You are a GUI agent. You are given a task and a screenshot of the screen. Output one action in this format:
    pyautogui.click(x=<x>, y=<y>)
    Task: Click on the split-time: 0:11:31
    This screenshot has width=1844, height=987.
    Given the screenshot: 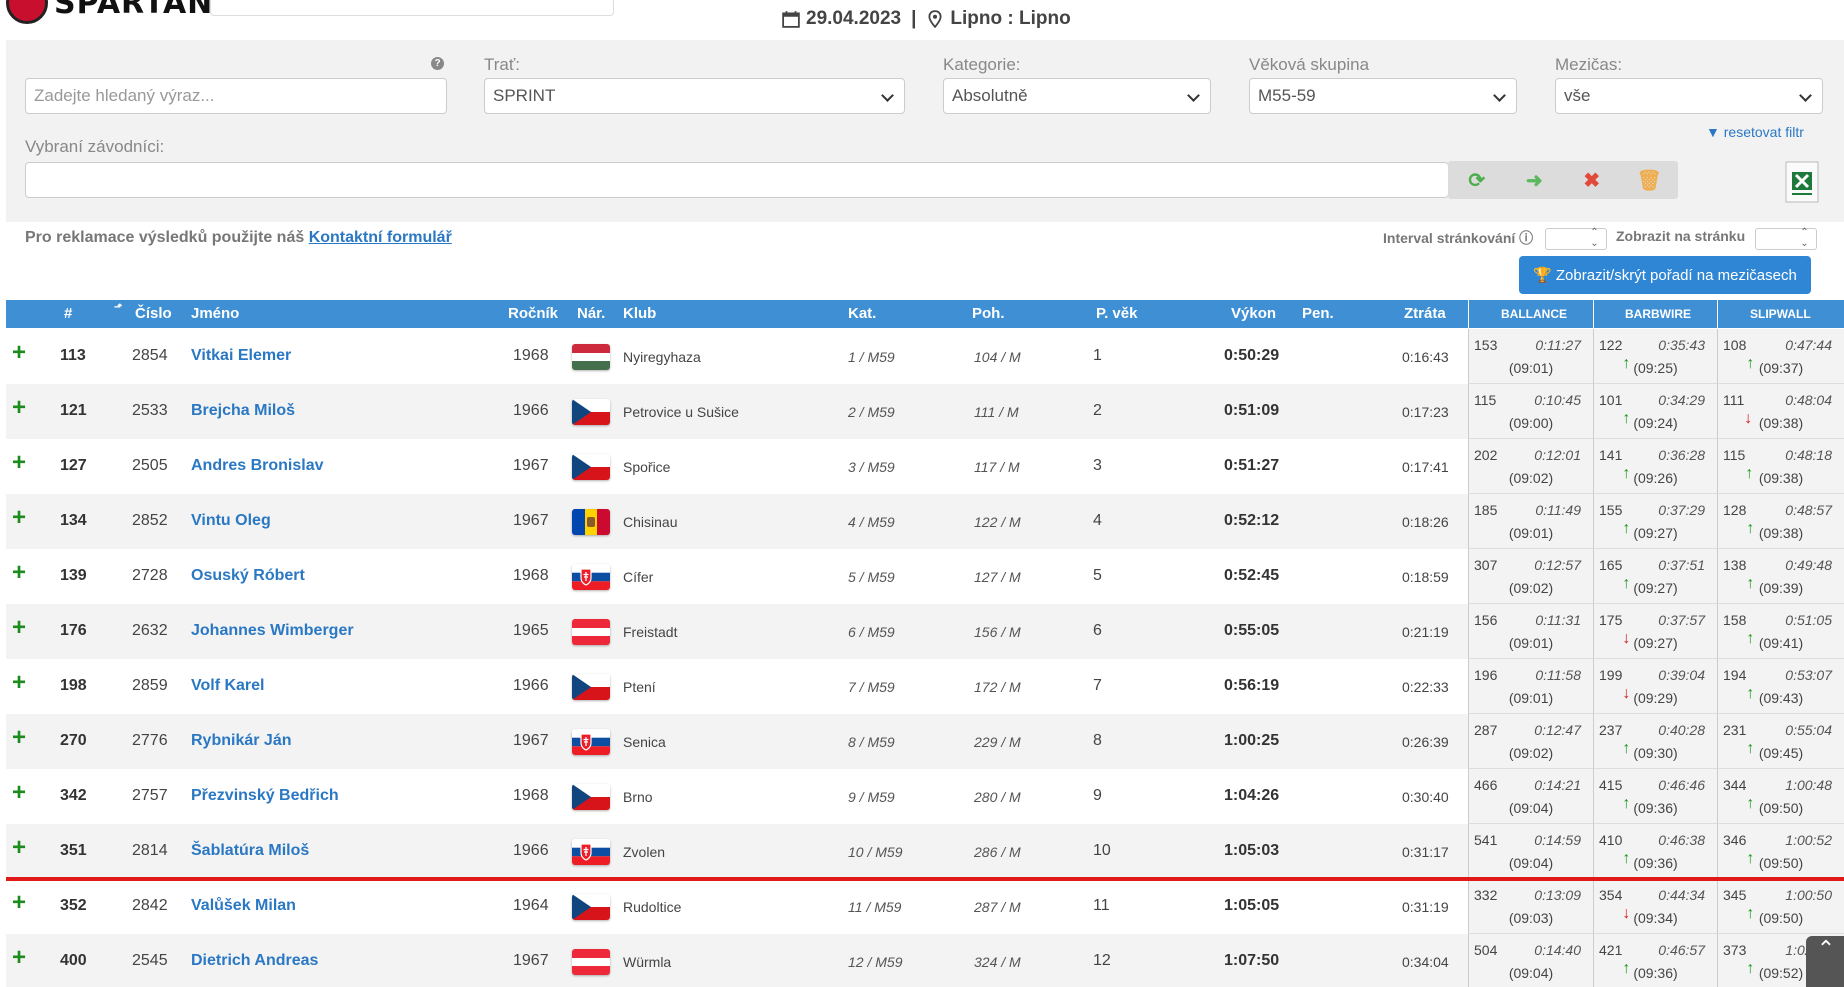 What is the action you would take?
    pyautogui.click(x=1558, y=620)
    